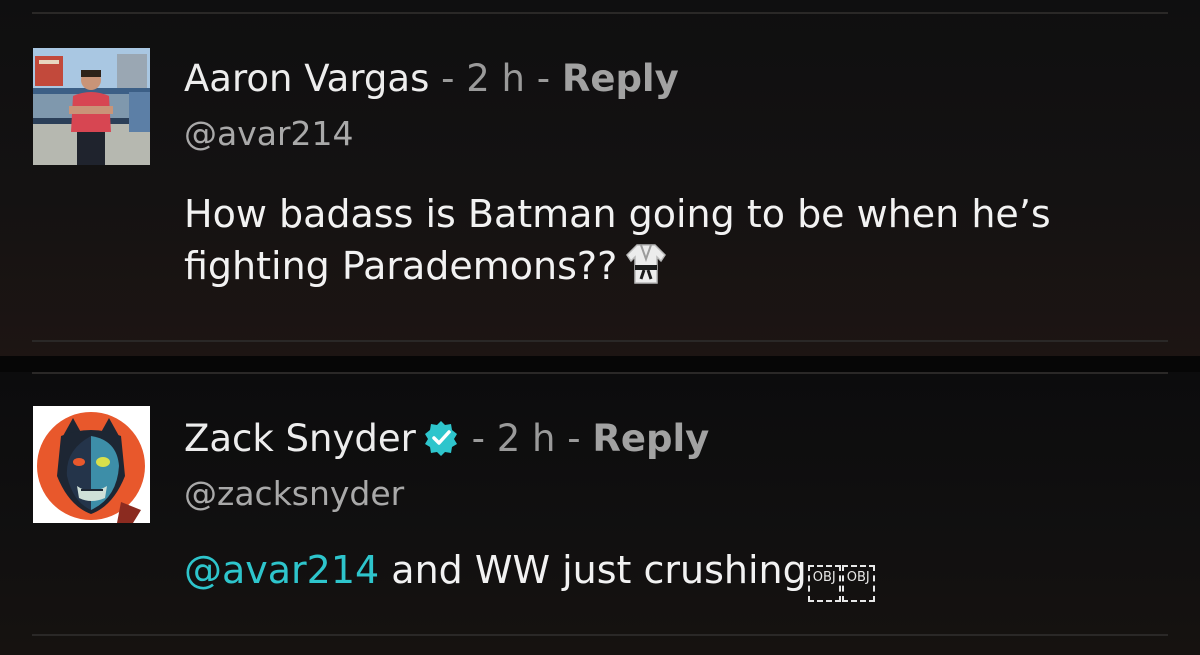  I want to click on author-handle: @avar214, so click(269, 133).